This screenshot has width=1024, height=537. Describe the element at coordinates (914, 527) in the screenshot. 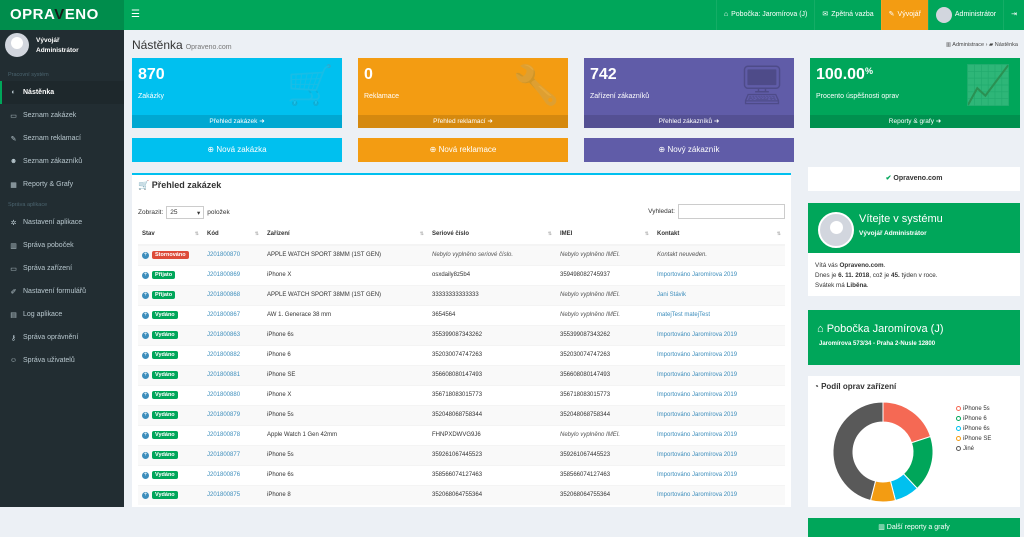

I see `more-reports-button: ▥ Další reporty a grafy` at that location.